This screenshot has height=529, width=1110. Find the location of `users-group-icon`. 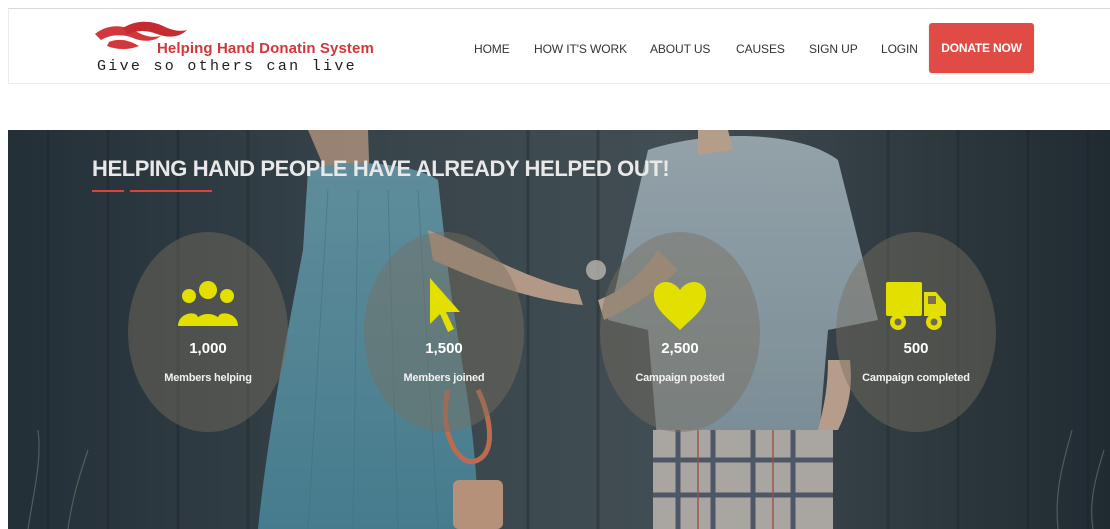

users-group-icon is located at coordinates (208, 303).